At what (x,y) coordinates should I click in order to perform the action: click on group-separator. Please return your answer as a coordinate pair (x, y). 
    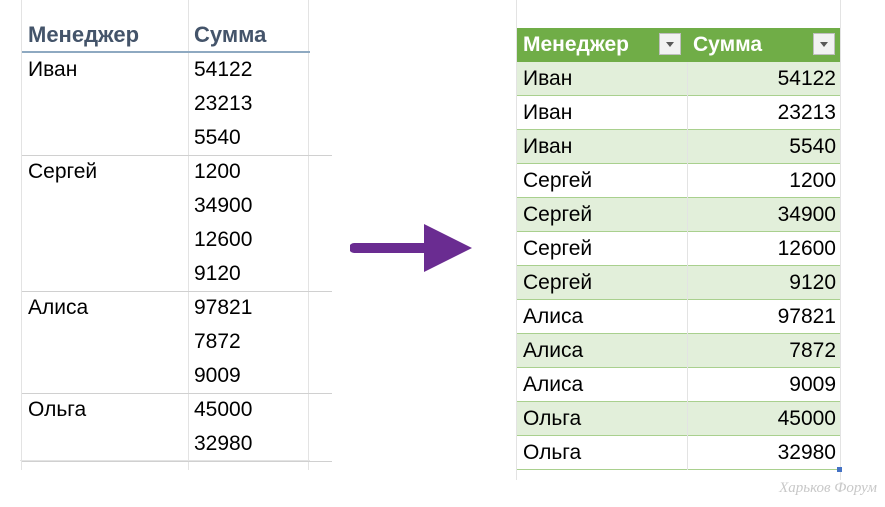
    Looking at the image, I should click on (177, 461).